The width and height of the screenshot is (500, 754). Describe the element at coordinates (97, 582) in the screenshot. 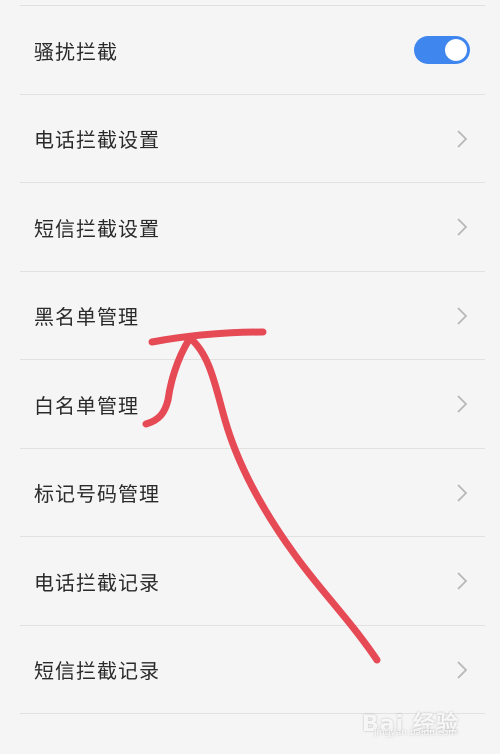

I see `setting-label: 电话拦截记录` at that location.